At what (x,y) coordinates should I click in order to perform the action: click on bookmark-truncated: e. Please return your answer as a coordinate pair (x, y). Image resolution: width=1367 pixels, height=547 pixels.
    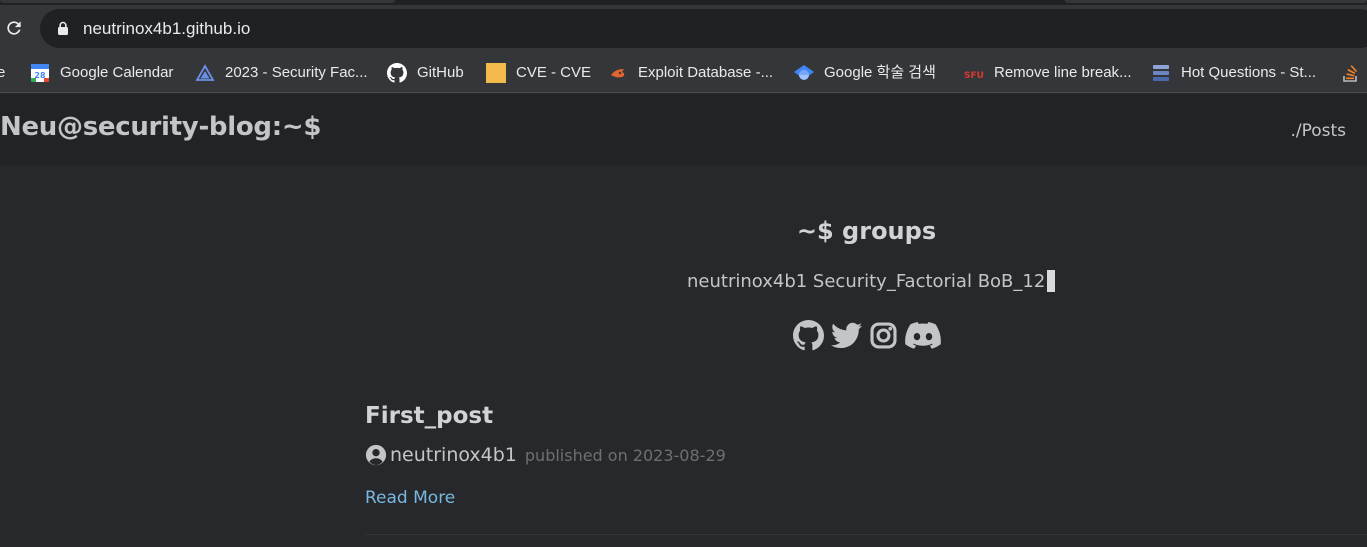
    Looking at the image, I should click on (2, 73).